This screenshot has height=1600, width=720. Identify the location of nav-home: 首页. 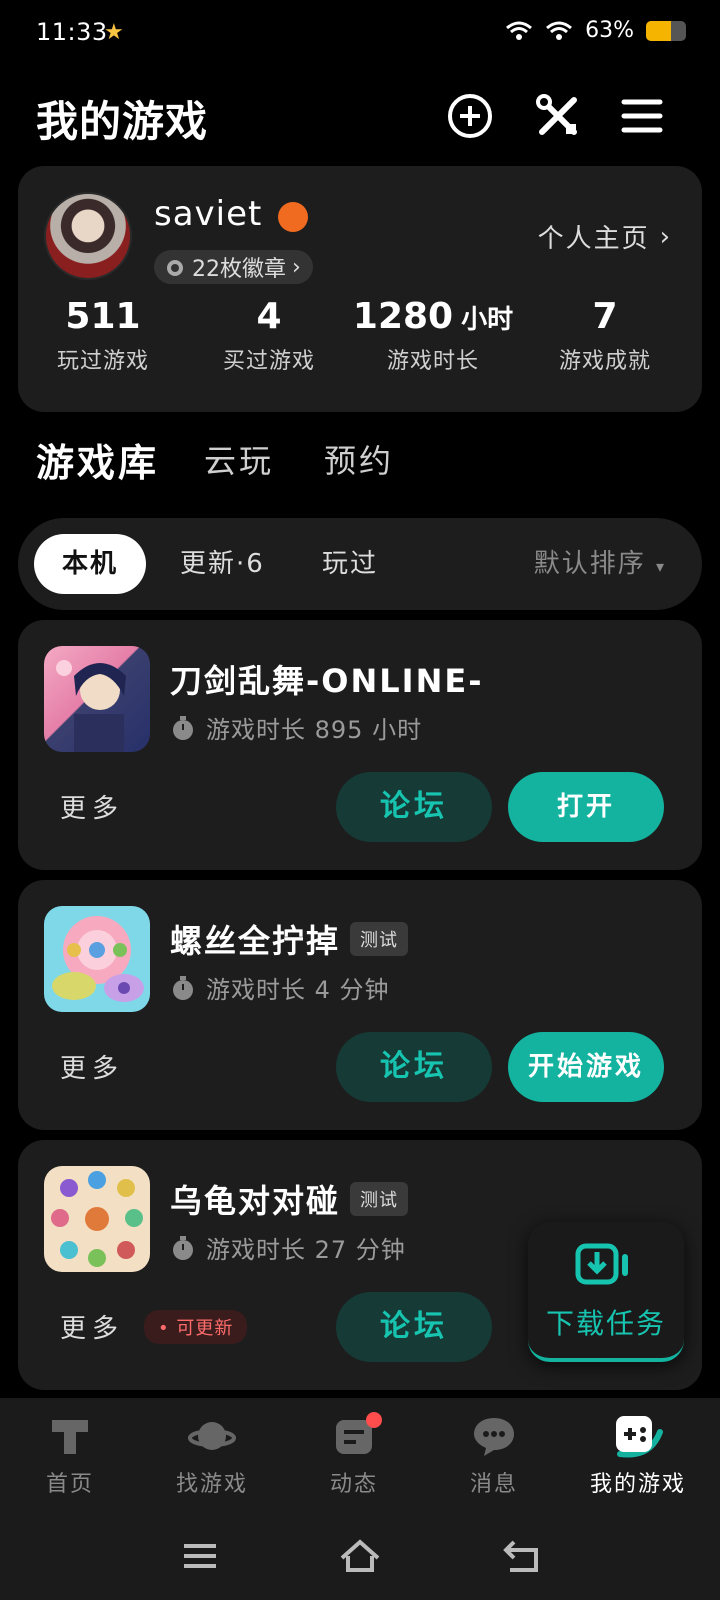
(70, 1455).